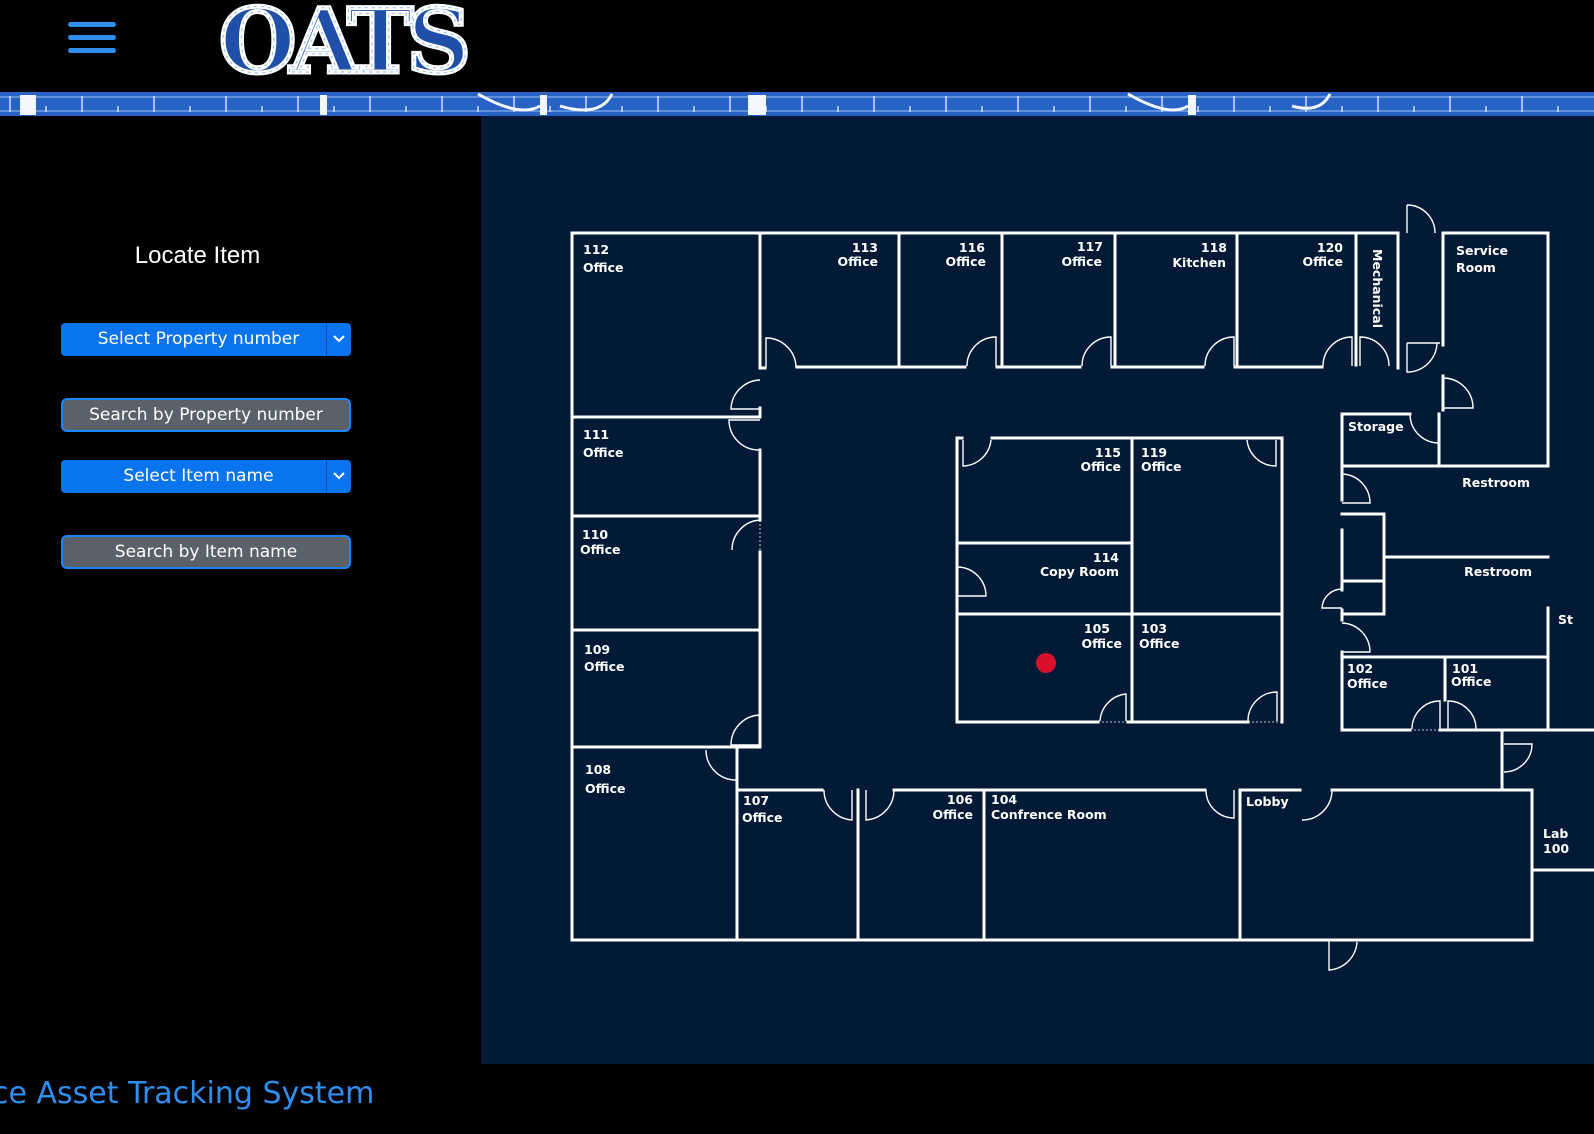 The width and height of the screenshot is (1594, 1134). I want to click on select-item-name-dropdown: Select Item name, so click(206, 476).